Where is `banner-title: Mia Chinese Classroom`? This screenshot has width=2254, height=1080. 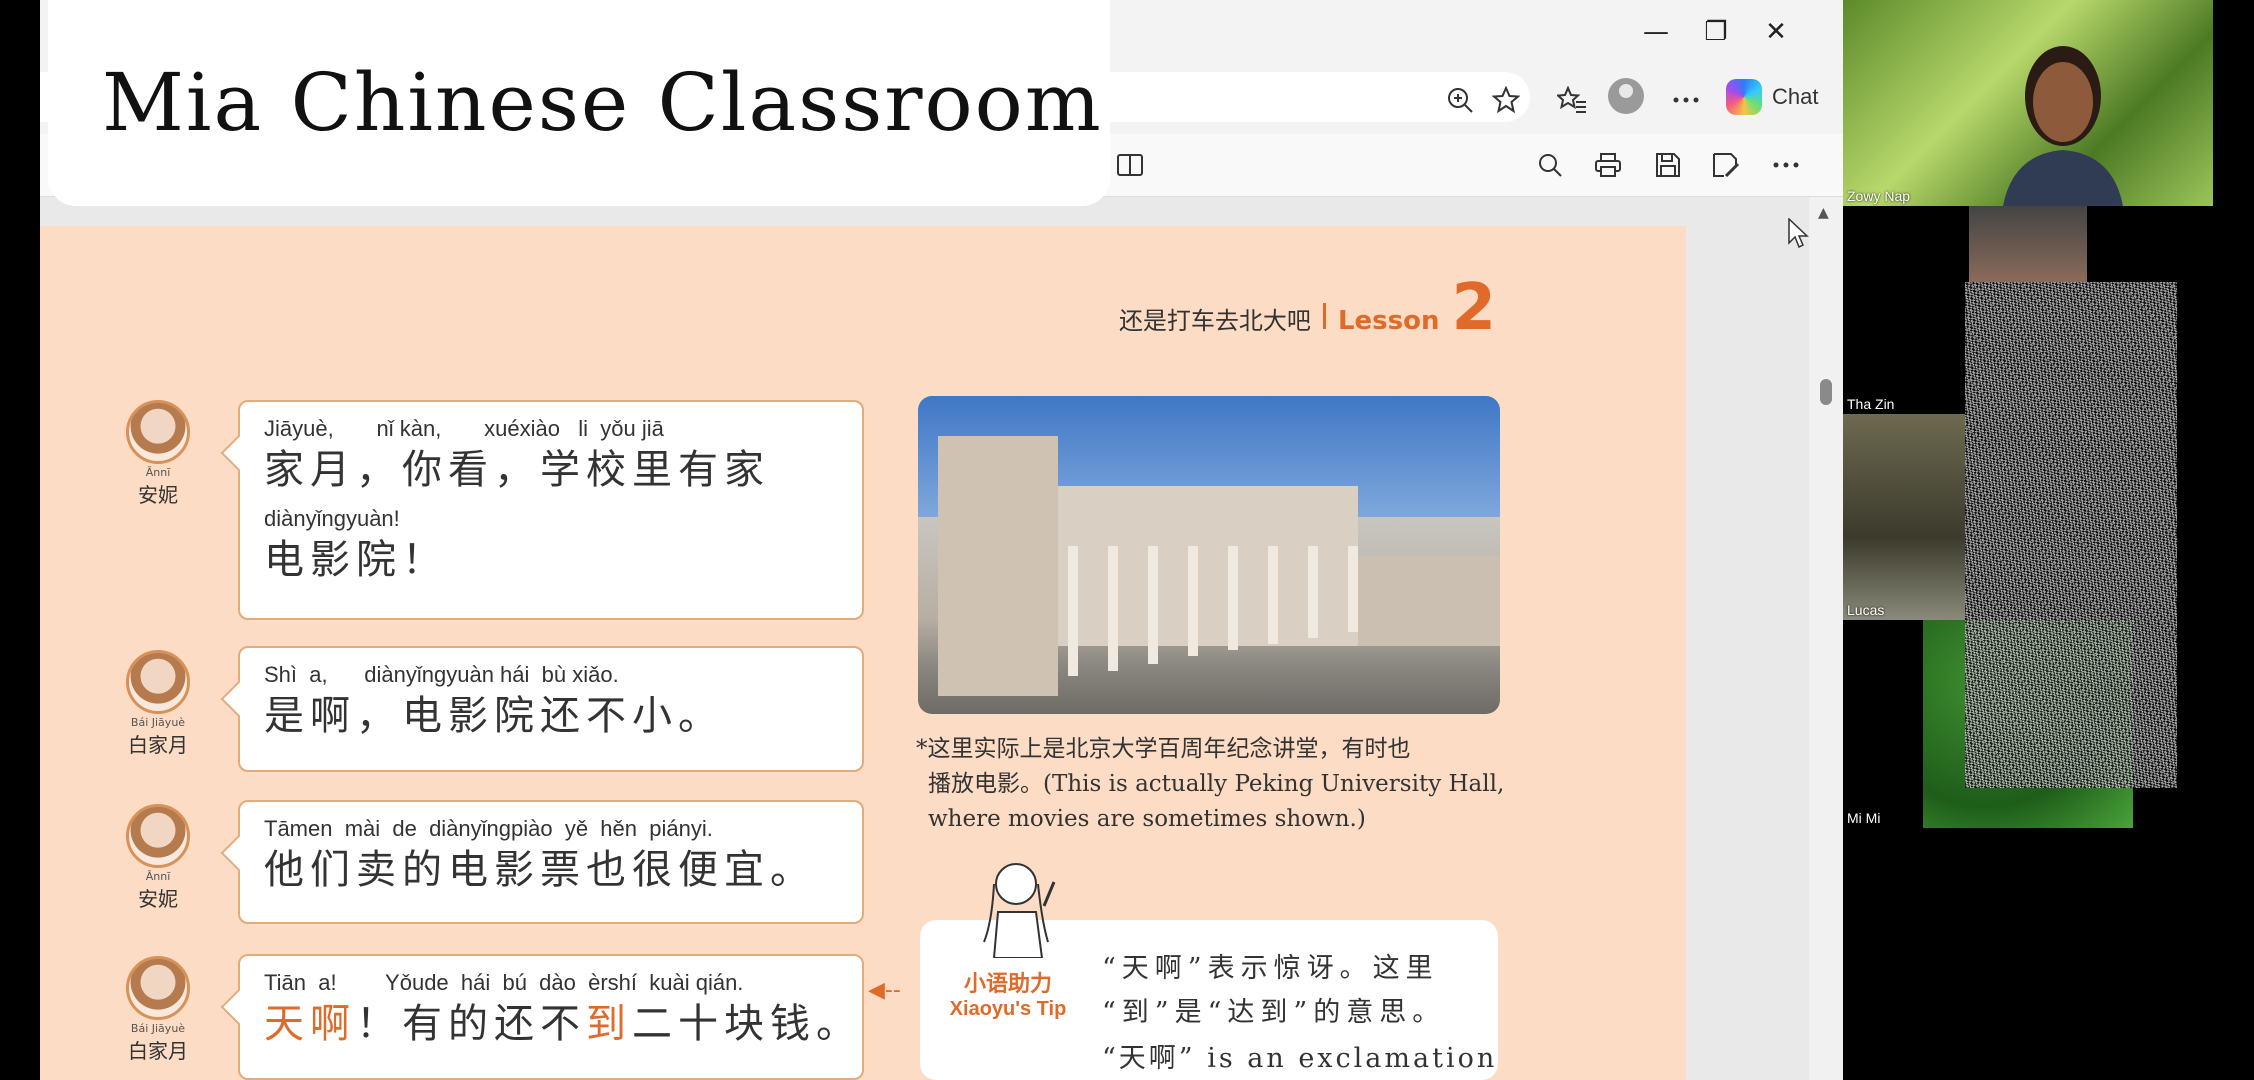
banner-title: Mia Chinese Classroom is located at coordinates (602, 102).